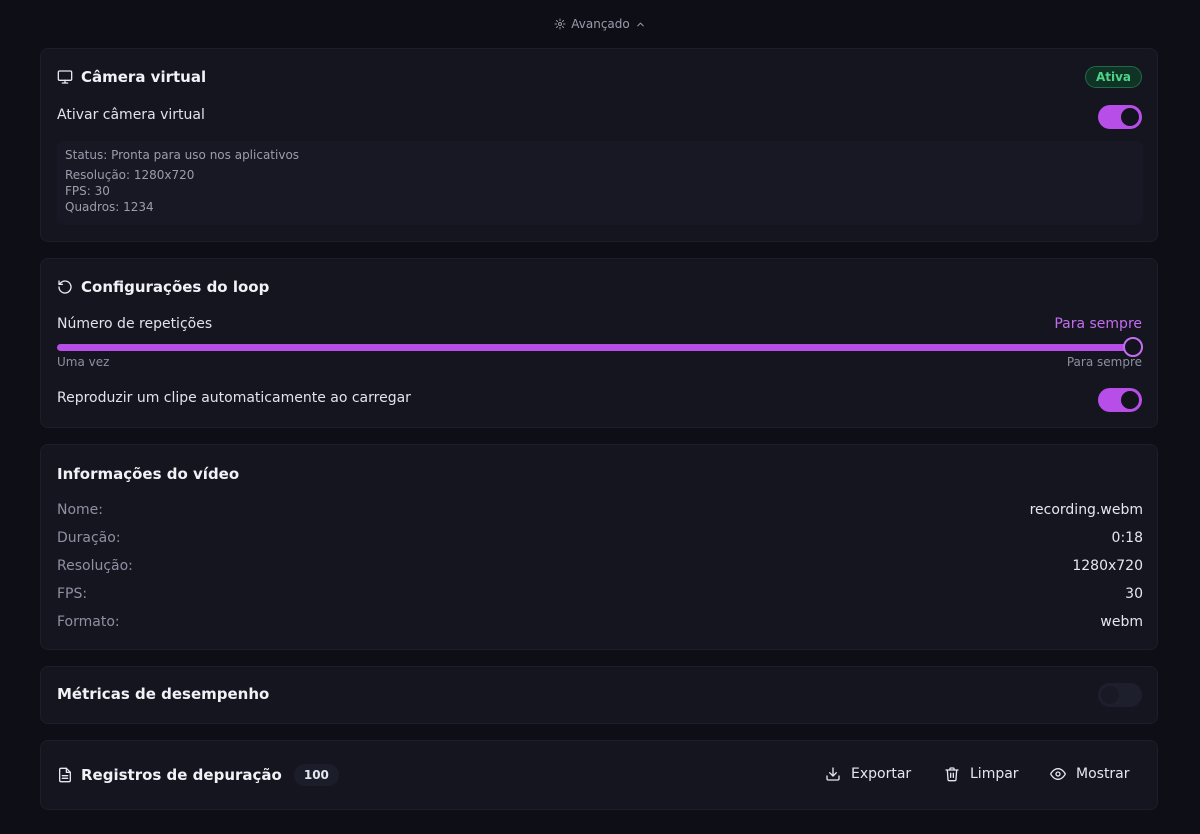  I want to click on info-value: 1280x720, so click(1107, 566).